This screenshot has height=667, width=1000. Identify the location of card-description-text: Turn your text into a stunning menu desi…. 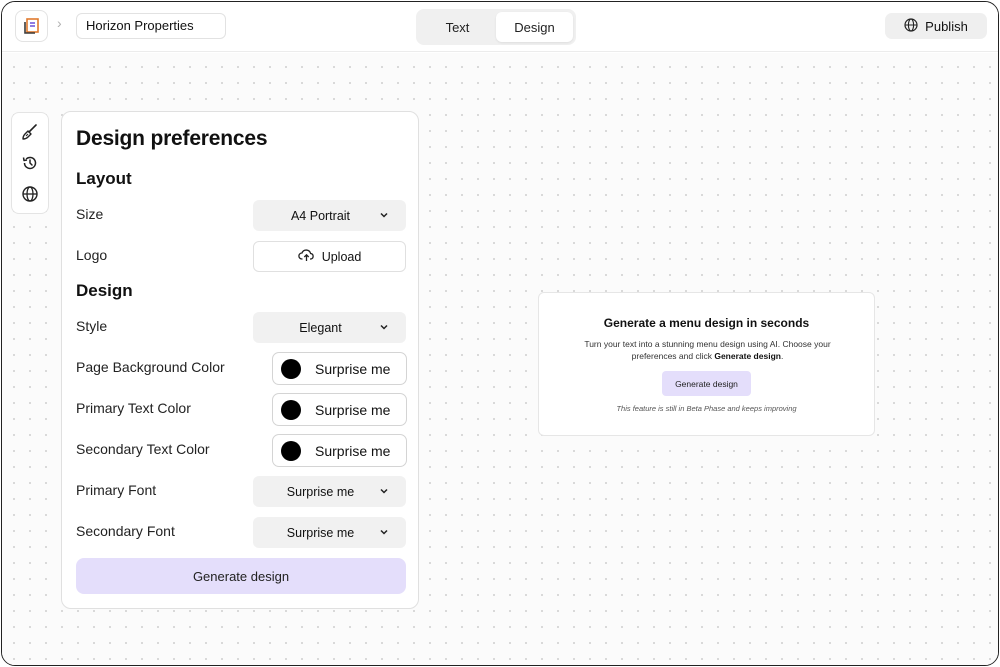
(707, 350).